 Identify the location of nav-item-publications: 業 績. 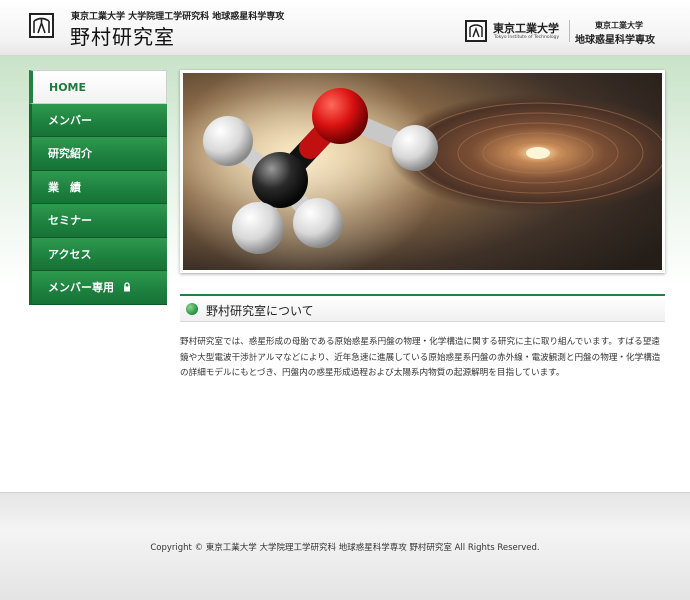
(98, 187).